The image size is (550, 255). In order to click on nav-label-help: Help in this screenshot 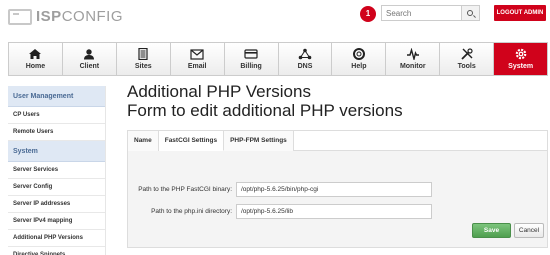, I will do `click(359, 66)`.